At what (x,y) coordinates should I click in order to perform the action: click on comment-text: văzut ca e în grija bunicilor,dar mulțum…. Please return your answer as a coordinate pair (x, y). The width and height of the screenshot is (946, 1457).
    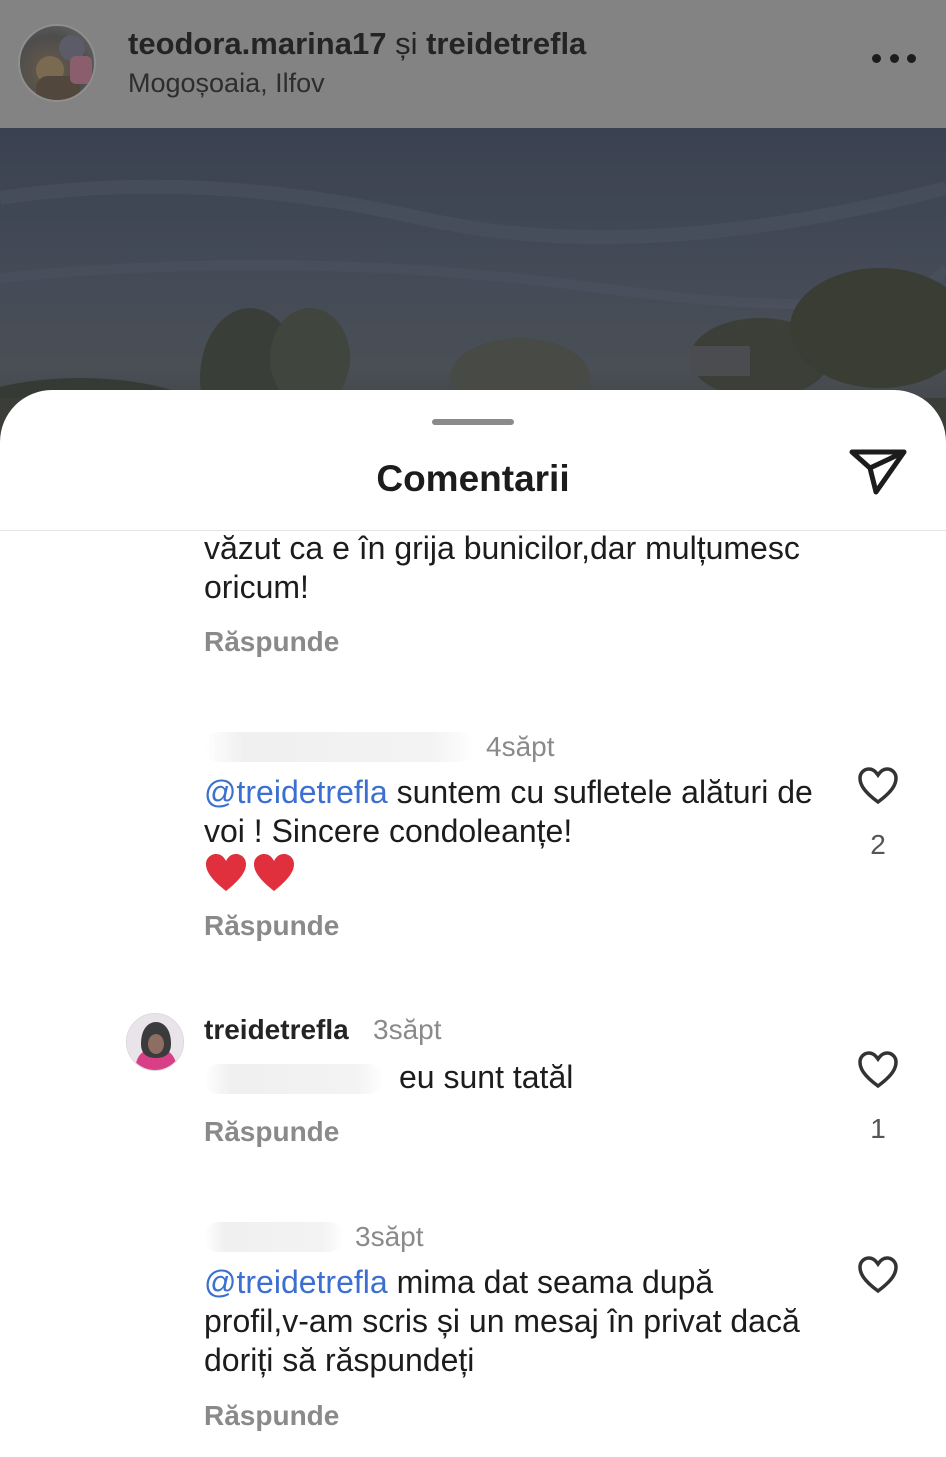
    Looking at the image, I should click on (502, 567).